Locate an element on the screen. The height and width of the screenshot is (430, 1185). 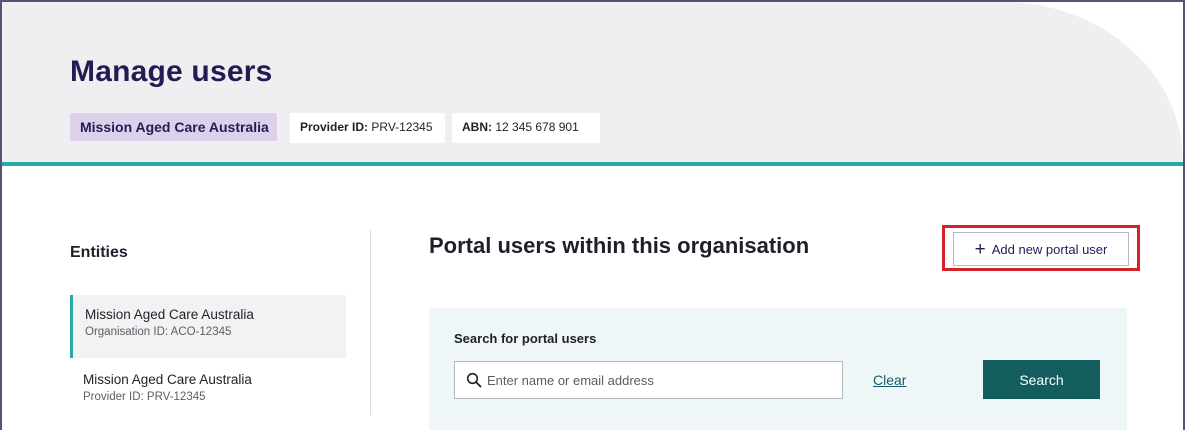
search-field is located at coordinates (648, 380).